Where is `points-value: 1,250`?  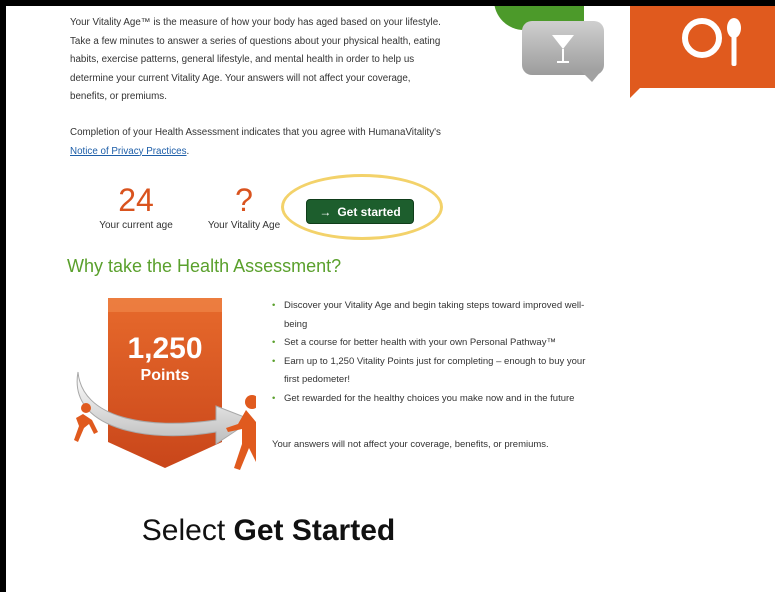 points-value: 1,250 is located at coordinates (164, 348).